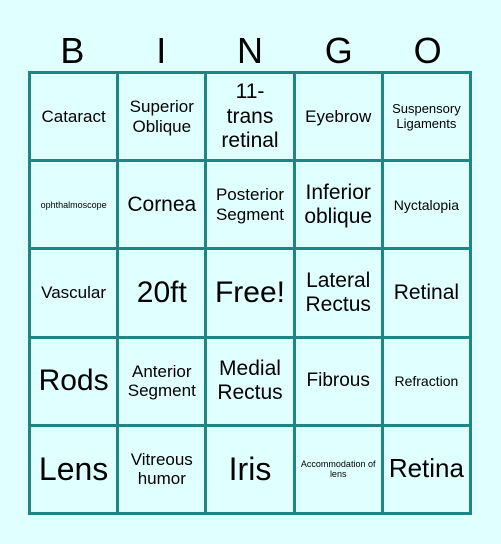  Describe the element at coordinates (426, 117) in the screenshot. I see `bingo-cell: Suspensory Ligaments` at that location.